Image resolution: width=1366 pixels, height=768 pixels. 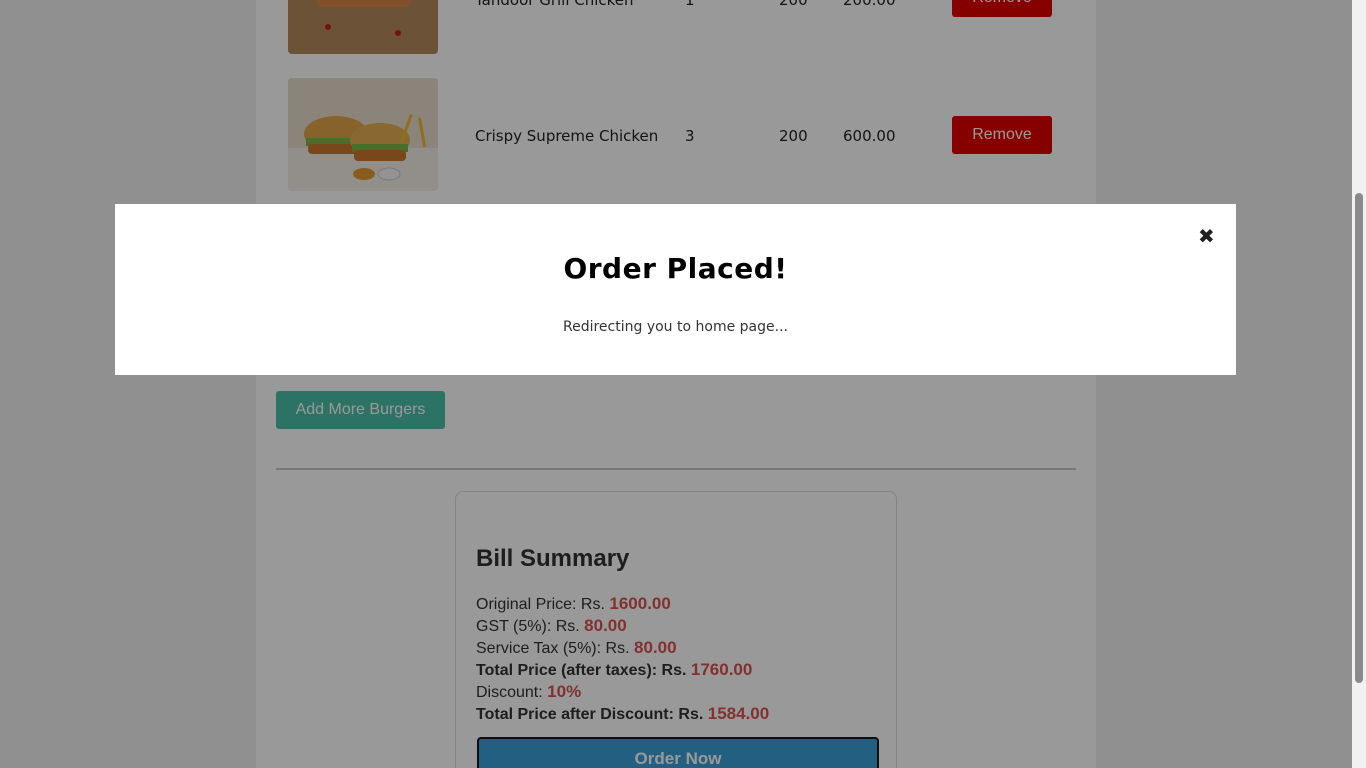 I want to click on scrollbar, so click(x=1359, y=384).